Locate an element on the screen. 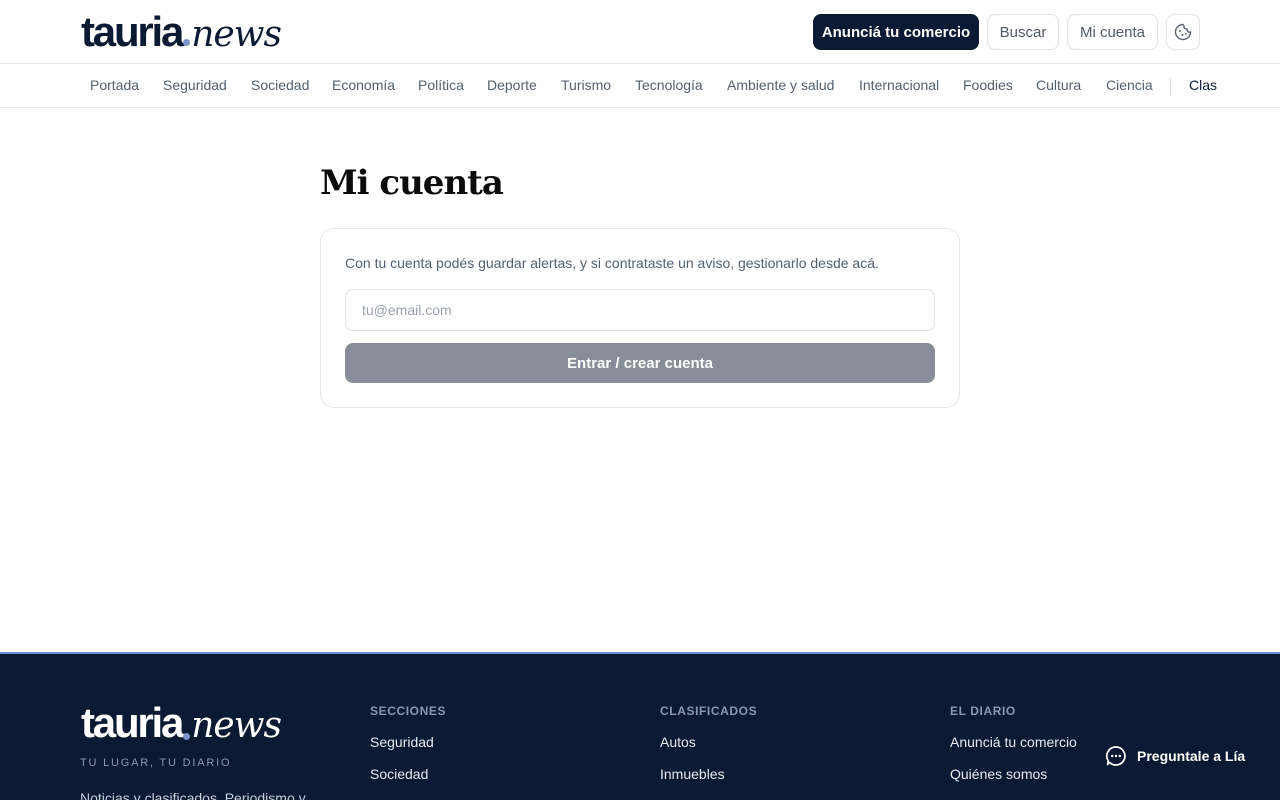 The image size is (1280, 800). nav-item-ciencia: Ciencia is located at coordinates (1129, 86).